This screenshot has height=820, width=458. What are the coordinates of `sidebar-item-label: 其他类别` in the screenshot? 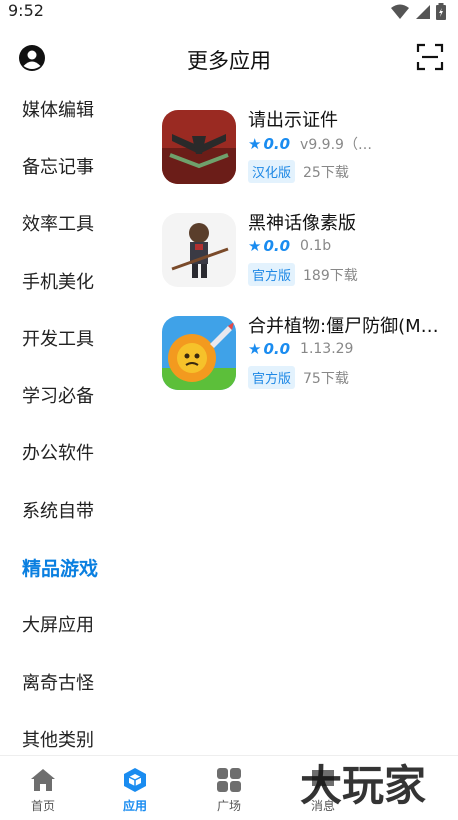 It's located at (58, 740).